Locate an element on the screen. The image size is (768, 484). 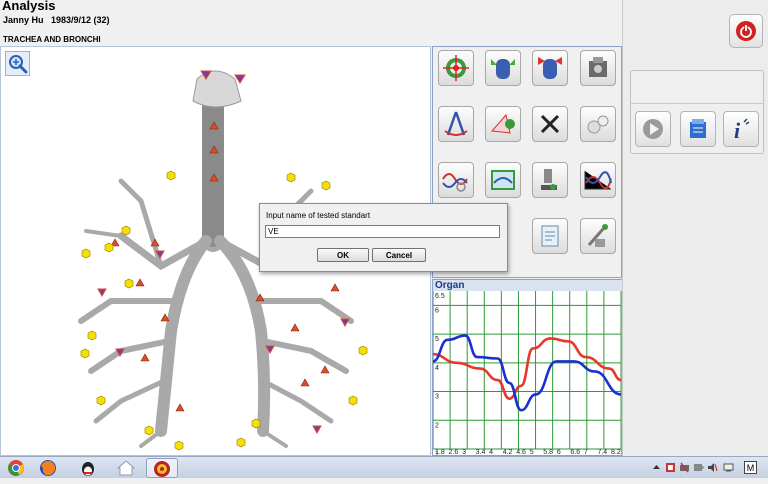
input-language-icon: M is located at coordinates (750, 467).